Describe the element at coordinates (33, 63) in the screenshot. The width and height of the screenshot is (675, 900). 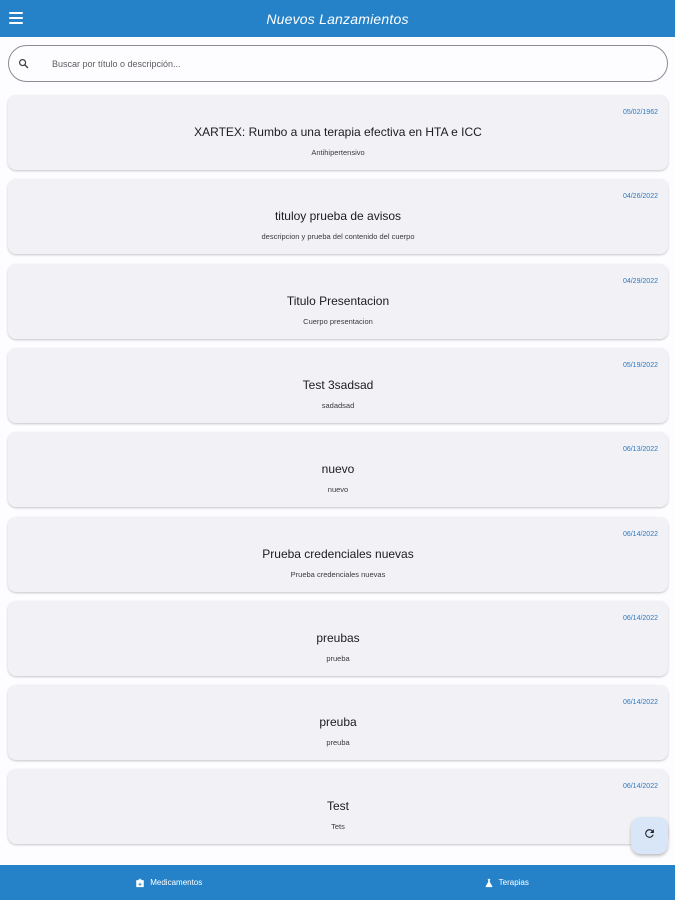
I see `search-icon` at that location.